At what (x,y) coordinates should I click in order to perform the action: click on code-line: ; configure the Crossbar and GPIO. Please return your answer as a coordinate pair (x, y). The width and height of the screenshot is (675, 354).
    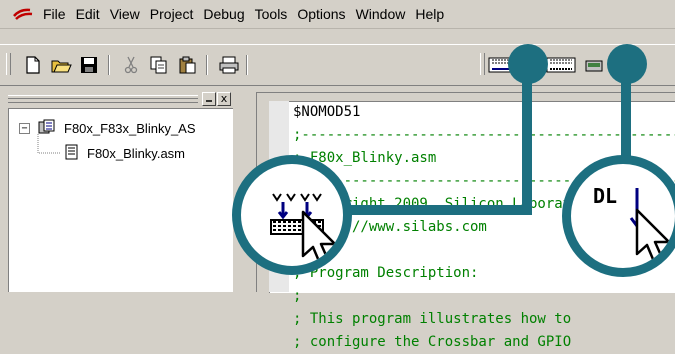
    Looking at the image, I should click on (484, 342).